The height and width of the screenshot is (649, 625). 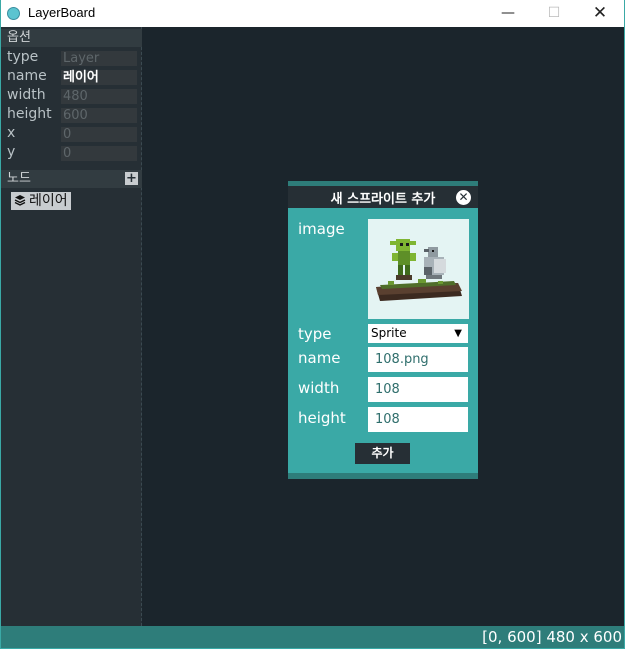 I want to click on dropdown-arrow-icon: ▼, so click(x=458, y=333).